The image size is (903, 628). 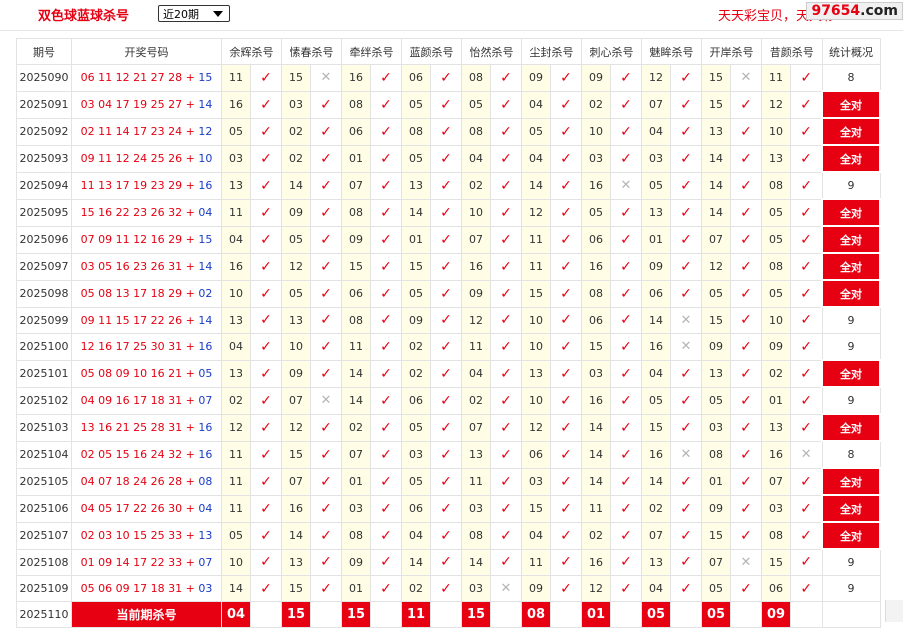 What do you see at coordinates (44, 239) in the screenshot?
I see `issue-cell: 2025096` at bounding box center [44, 239].